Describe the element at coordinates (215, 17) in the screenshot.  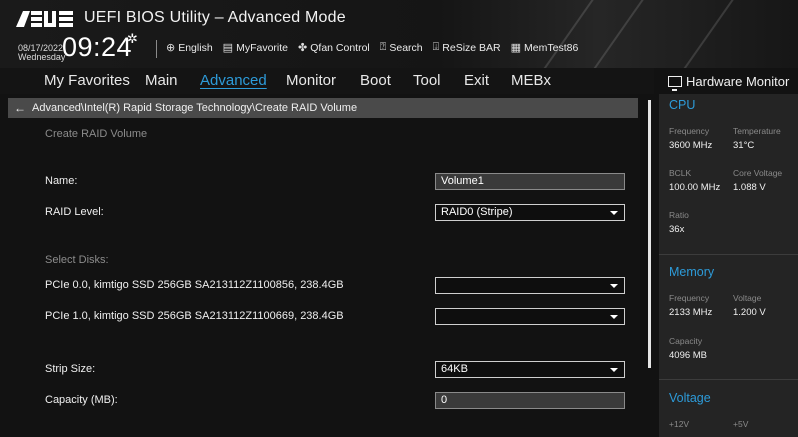
I see `app-title: UEFI BIOS Utility – Advanced Mode` at that location.